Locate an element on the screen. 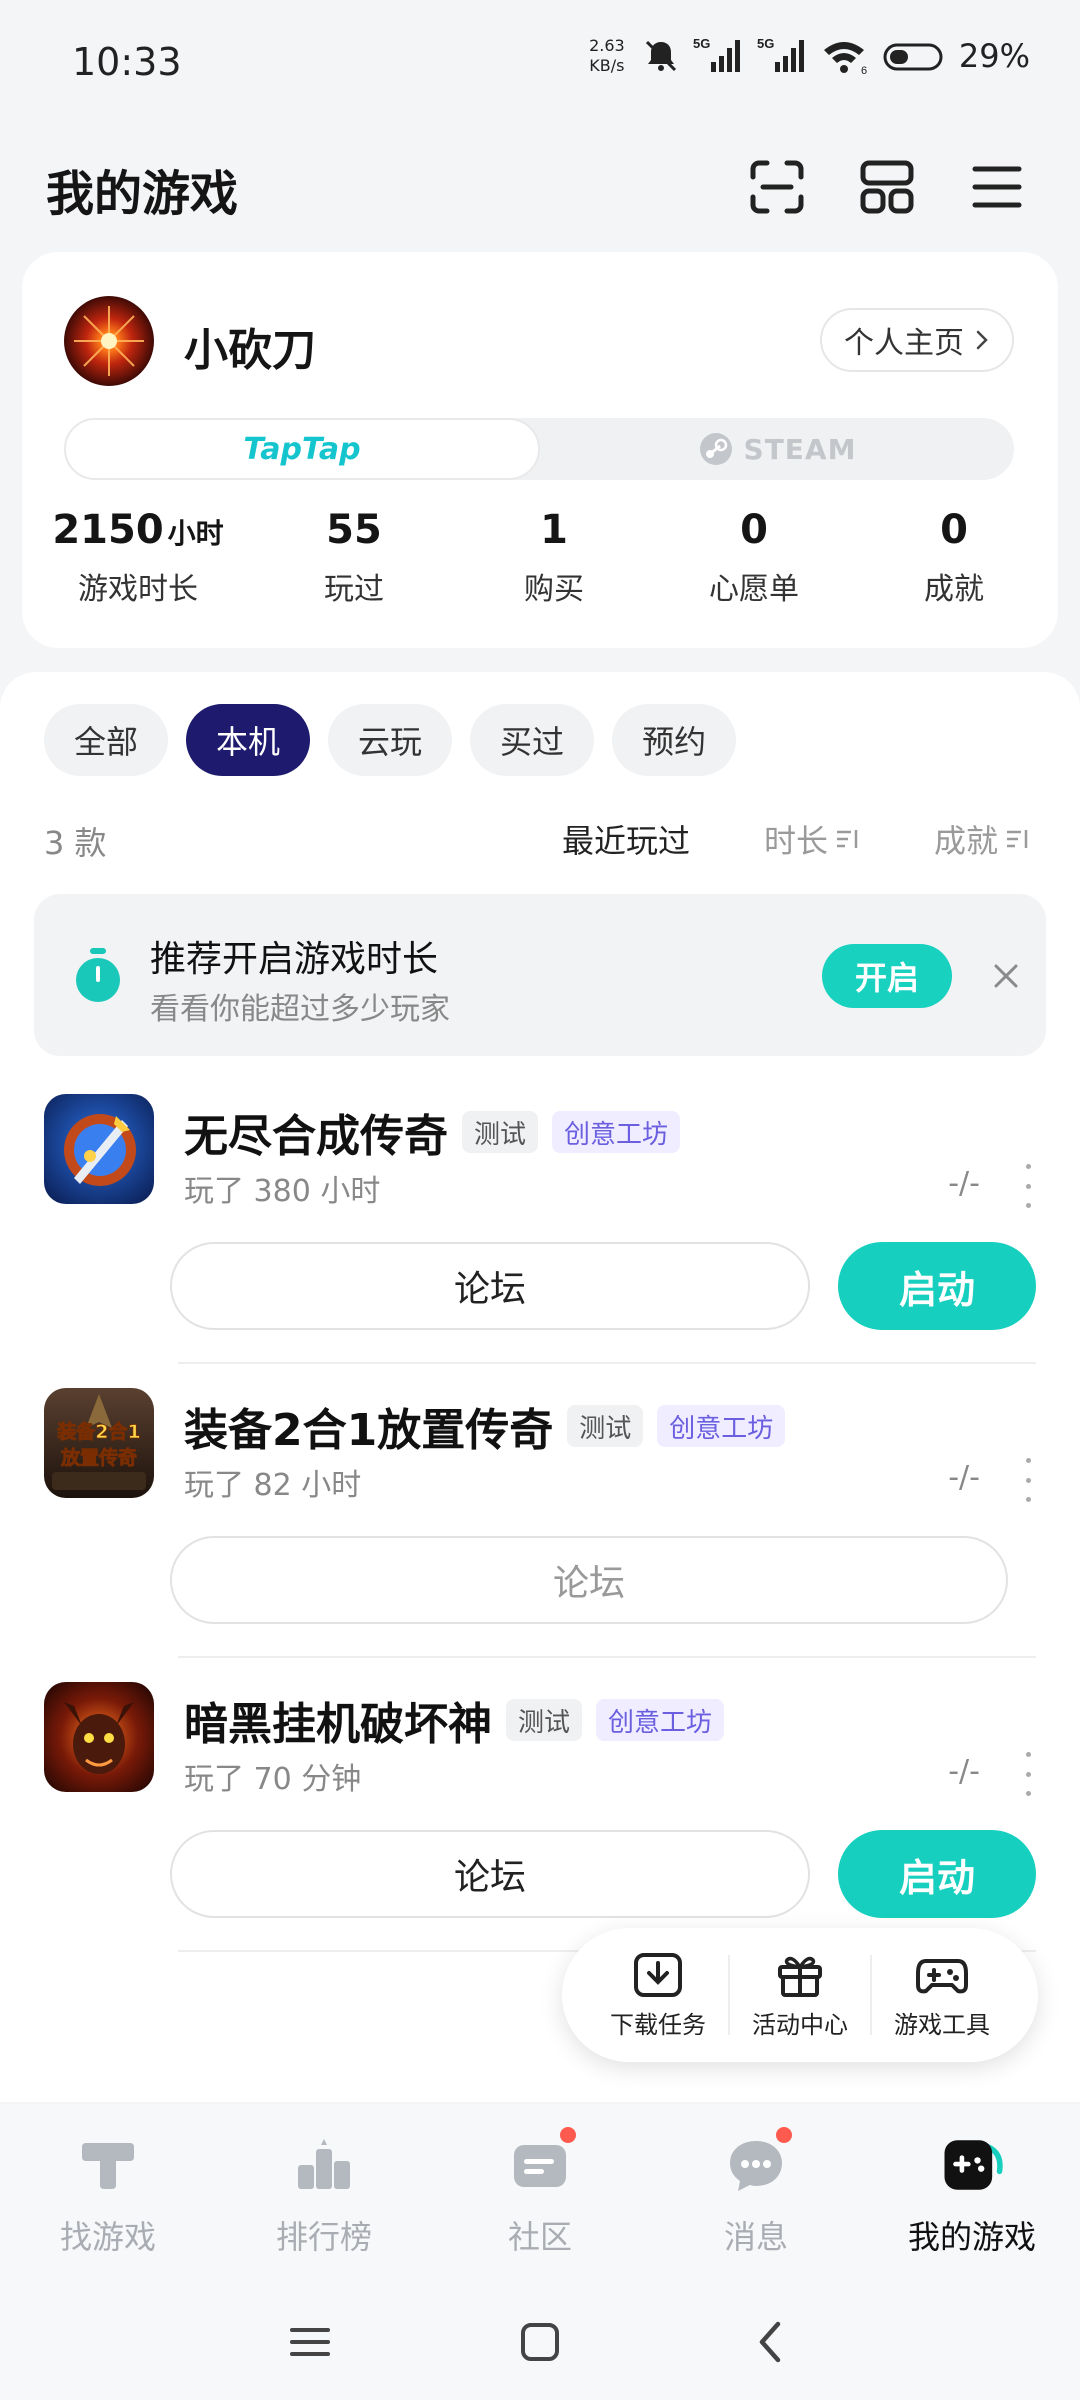 This screenshot has height=2400, width=1080. stat-achievements: 0 成就 is located at coordinates (954, 555).